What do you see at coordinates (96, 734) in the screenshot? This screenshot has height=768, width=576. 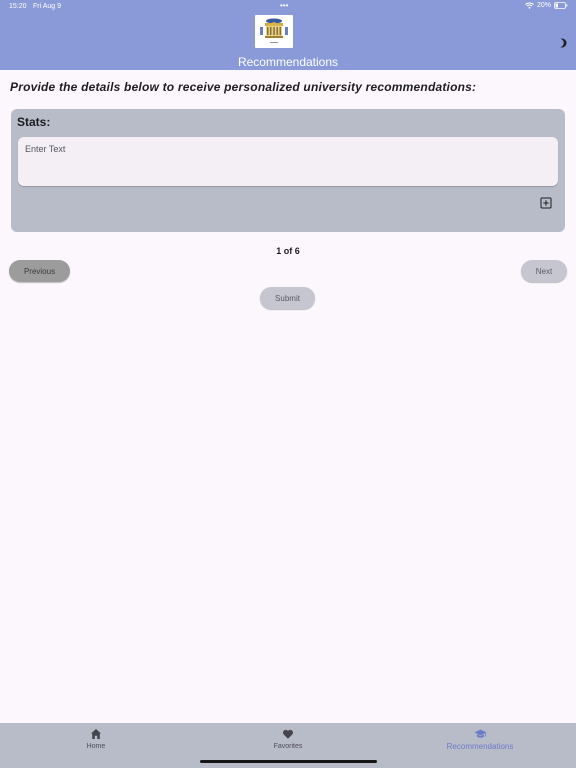 I see `home-icon` at bounding box center [96, 734].